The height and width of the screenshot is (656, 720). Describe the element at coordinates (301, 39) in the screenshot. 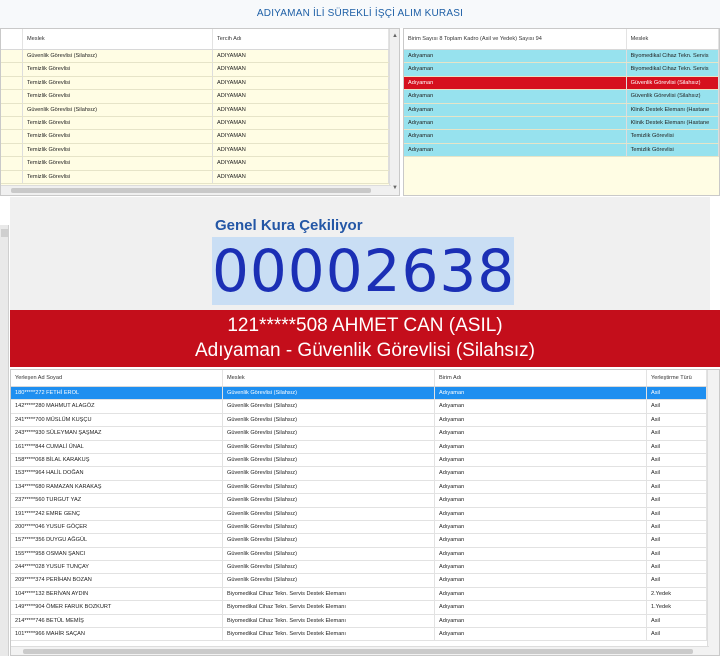

I see `column-header-tercih: Tercih Adı` at that location.